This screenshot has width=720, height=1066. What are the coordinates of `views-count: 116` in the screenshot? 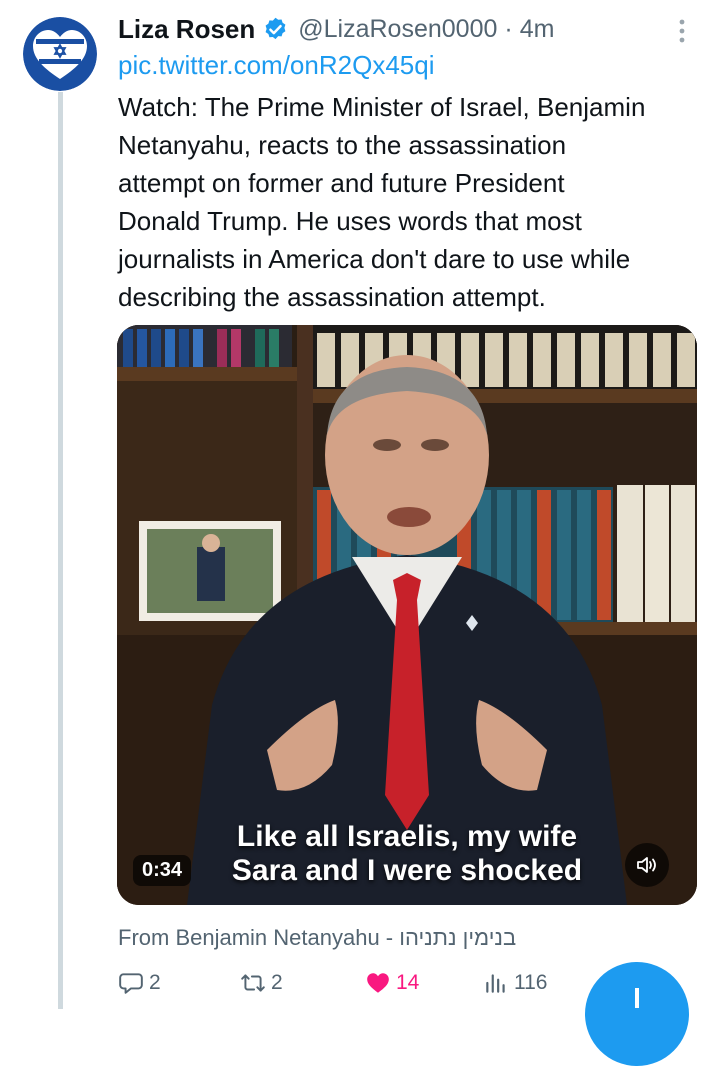 It's located at (531, 982).